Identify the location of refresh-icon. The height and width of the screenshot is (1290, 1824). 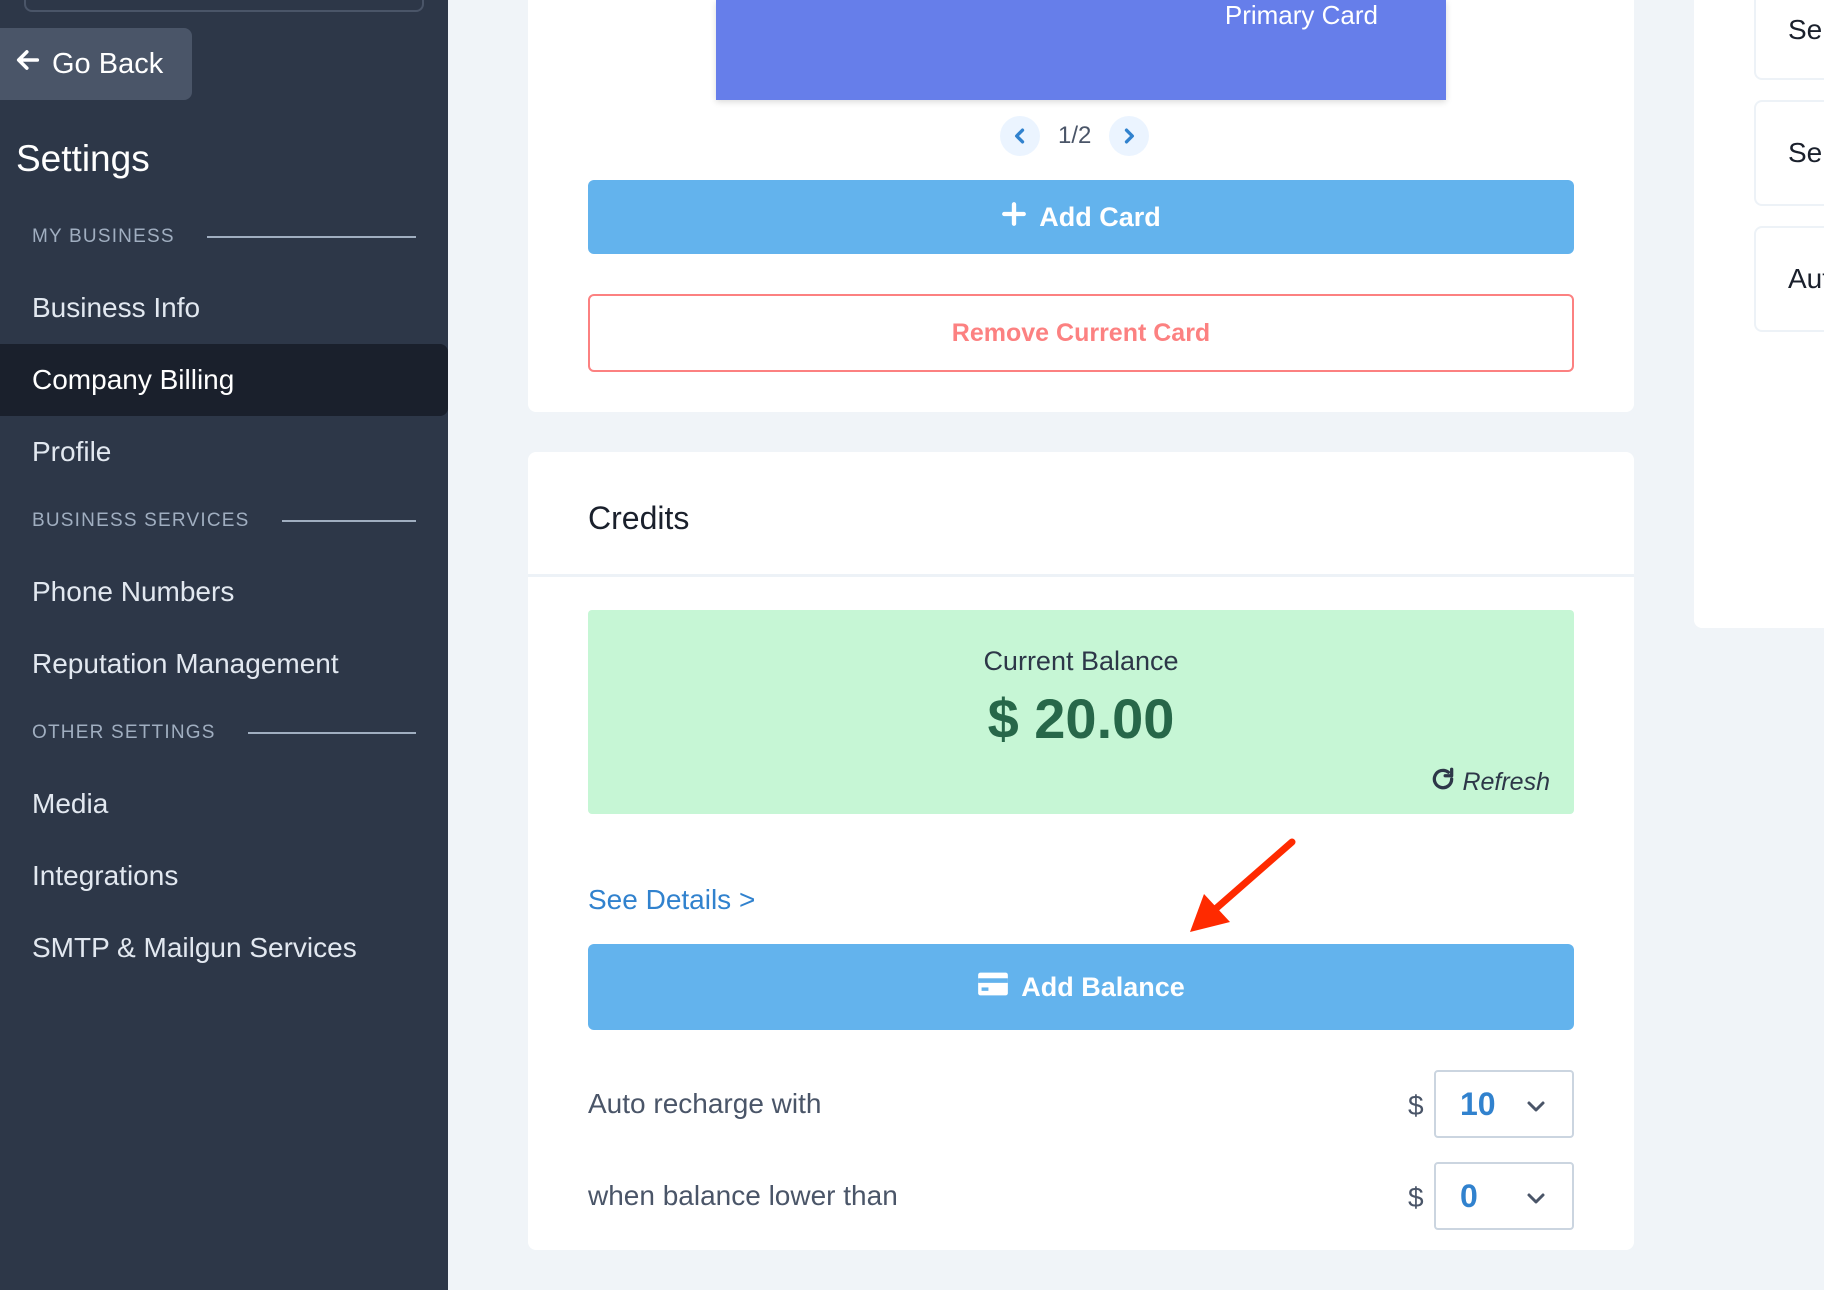
(1443, 782).